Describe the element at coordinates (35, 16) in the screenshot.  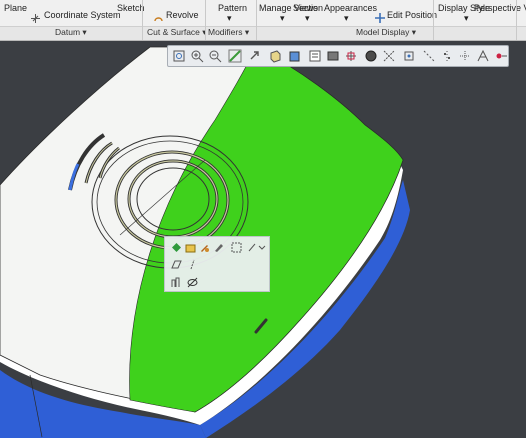
I see `coordinate-system-icon` at that location.